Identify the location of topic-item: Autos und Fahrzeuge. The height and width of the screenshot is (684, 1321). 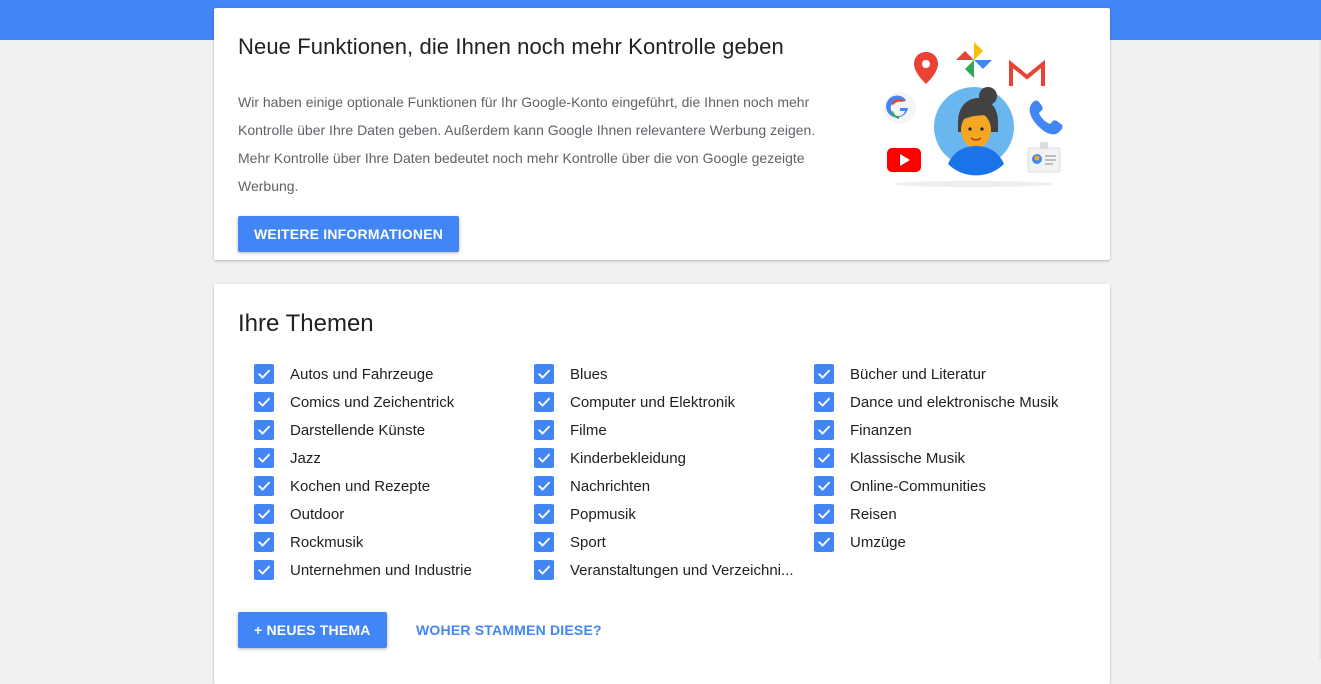
(389, 374).